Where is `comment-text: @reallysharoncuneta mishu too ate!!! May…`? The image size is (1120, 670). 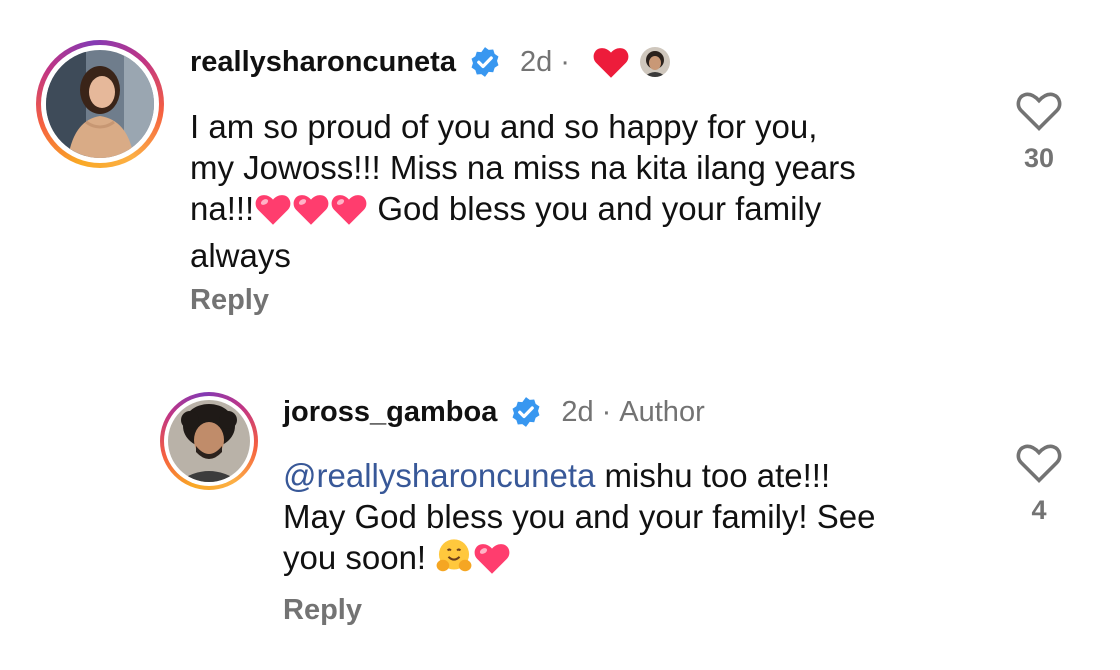
comment-text: @reallysharoncuneta mishu too ate!!! May… is located at coordinates (579, 519).